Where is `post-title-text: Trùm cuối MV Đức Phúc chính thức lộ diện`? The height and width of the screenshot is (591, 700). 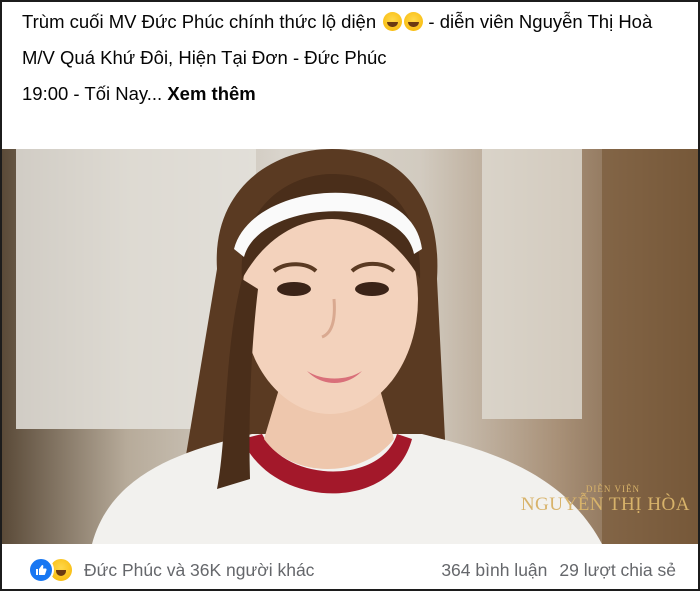 post-title-text: Trùm cuối MV Đức Phúc chính thức lộ diện is located at coordinates (199, 21).